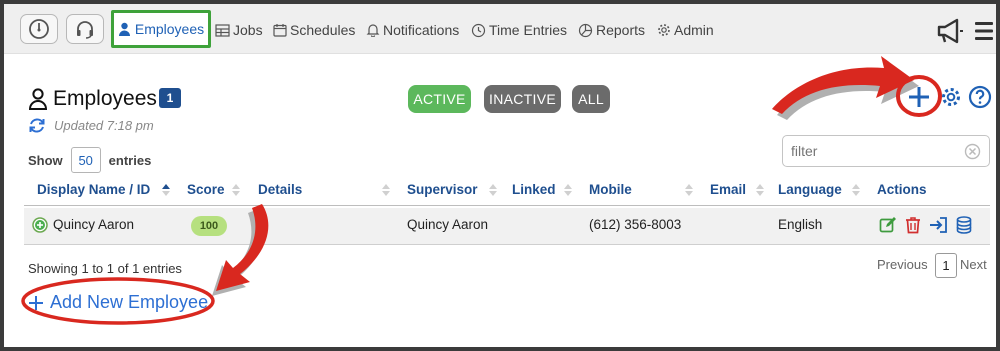 This screenshot has height=351, width=1000. What do you see at coordinates (507, 244) in the screenshot?
I see `row-divider` at bounding box center [507, 244].